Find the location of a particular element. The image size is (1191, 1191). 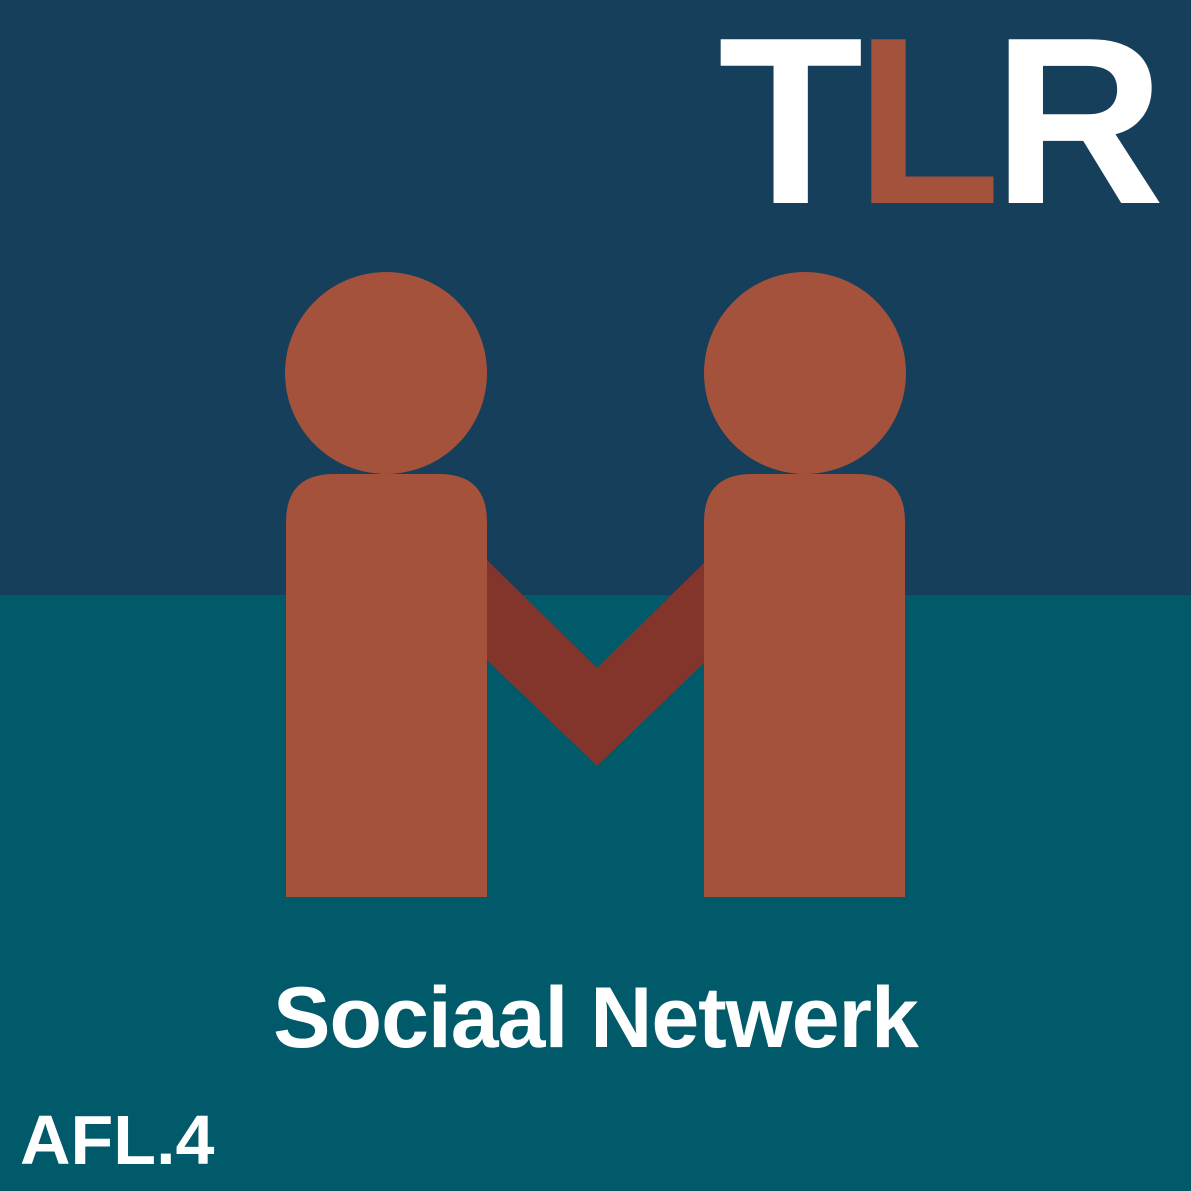

left-person-head is located at coordinates (386, 373).